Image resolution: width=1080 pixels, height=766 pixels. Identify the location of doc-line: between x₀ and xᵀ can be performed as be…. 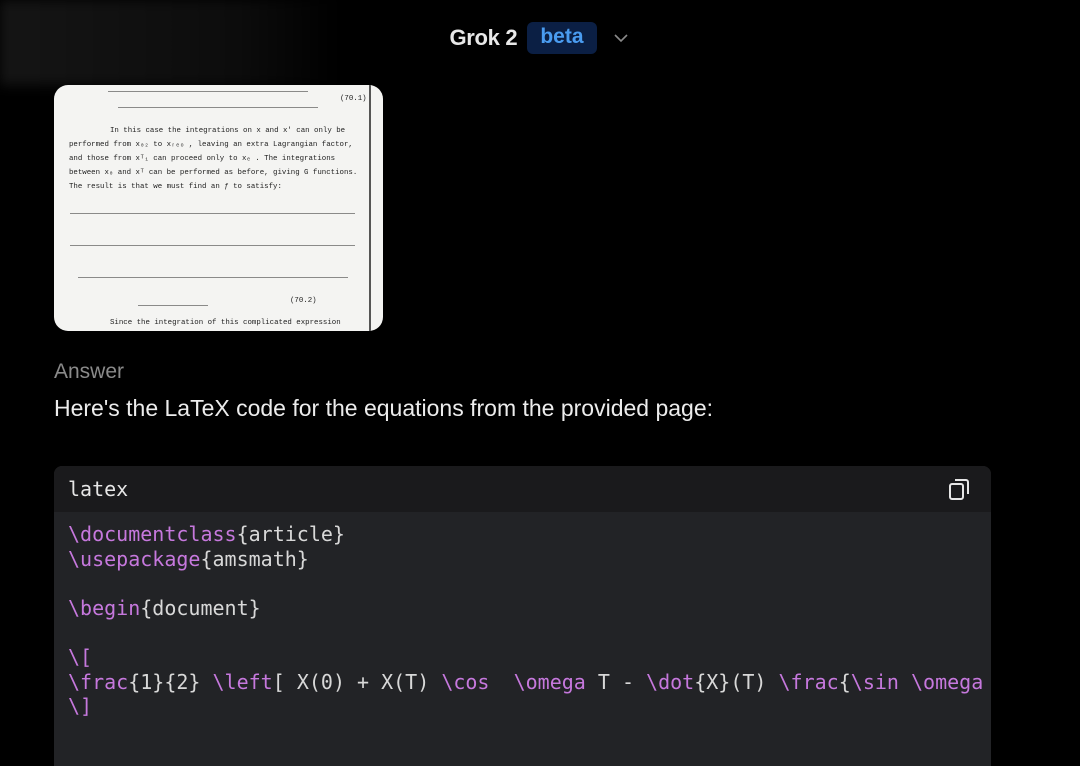
(213, 173).